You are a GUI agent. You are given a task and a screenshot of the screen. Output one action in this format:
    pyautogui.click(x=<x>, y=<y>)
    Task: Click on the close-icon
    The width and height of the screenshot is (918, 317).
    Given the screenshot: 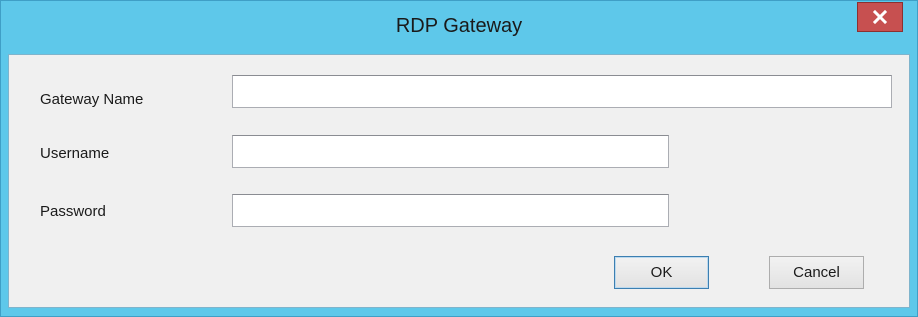 What is the action you would take?
    pyautogui.click(x=880, y=17)
    